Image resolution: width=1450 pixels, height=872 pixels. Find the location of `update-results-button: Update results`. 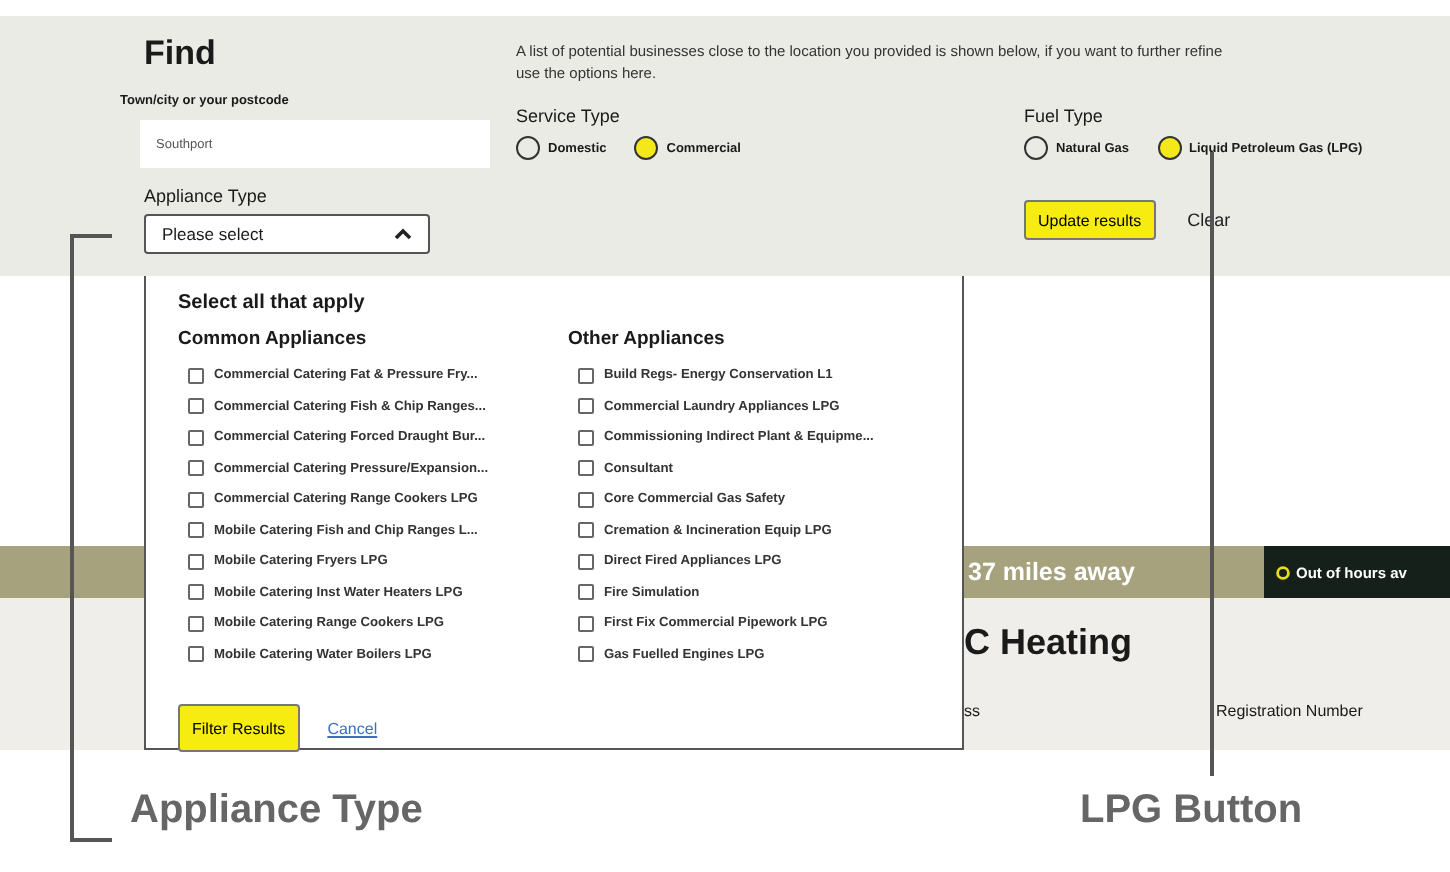

update-results-button: Update results is located at coordinates (1090, 220).